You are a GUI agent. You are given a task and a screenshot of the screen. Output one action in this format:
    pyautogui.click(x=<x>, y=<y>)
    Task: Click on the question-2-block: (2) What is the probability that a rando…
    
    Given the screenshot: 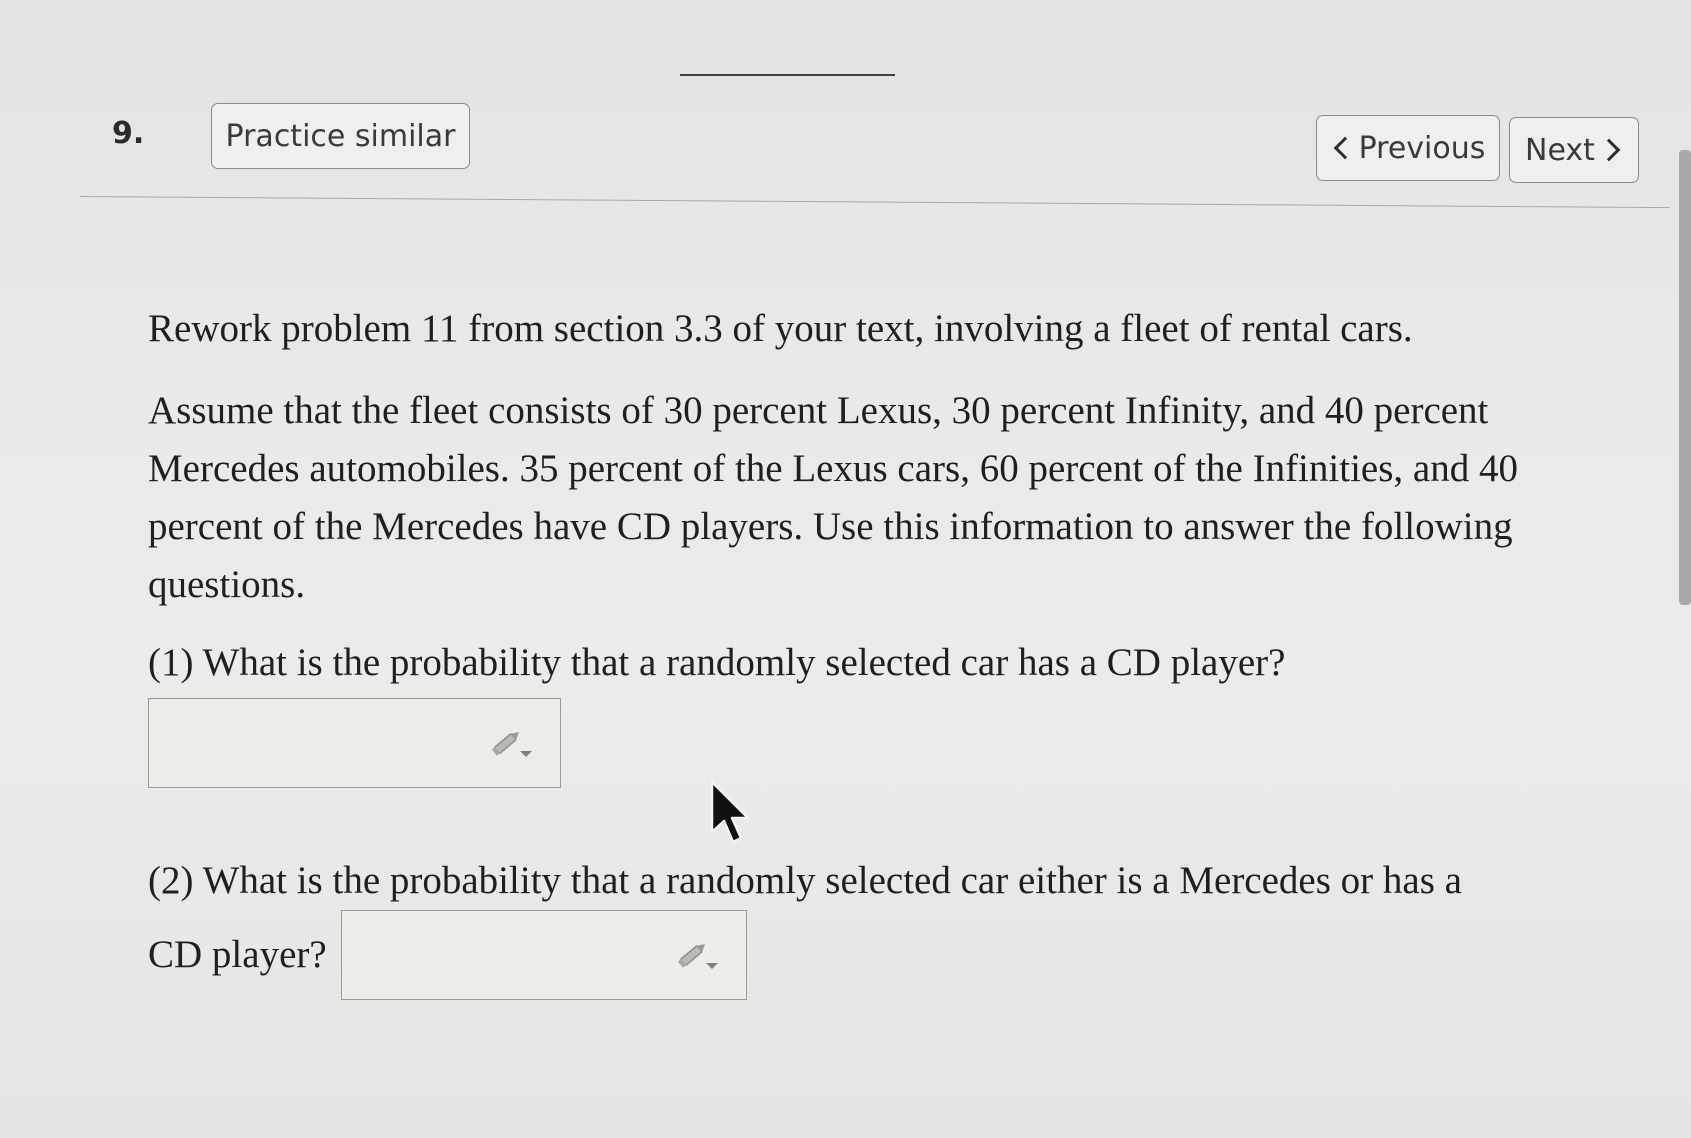 What is the action you would take?
    pyautogui.click(x=878, y=926)
    